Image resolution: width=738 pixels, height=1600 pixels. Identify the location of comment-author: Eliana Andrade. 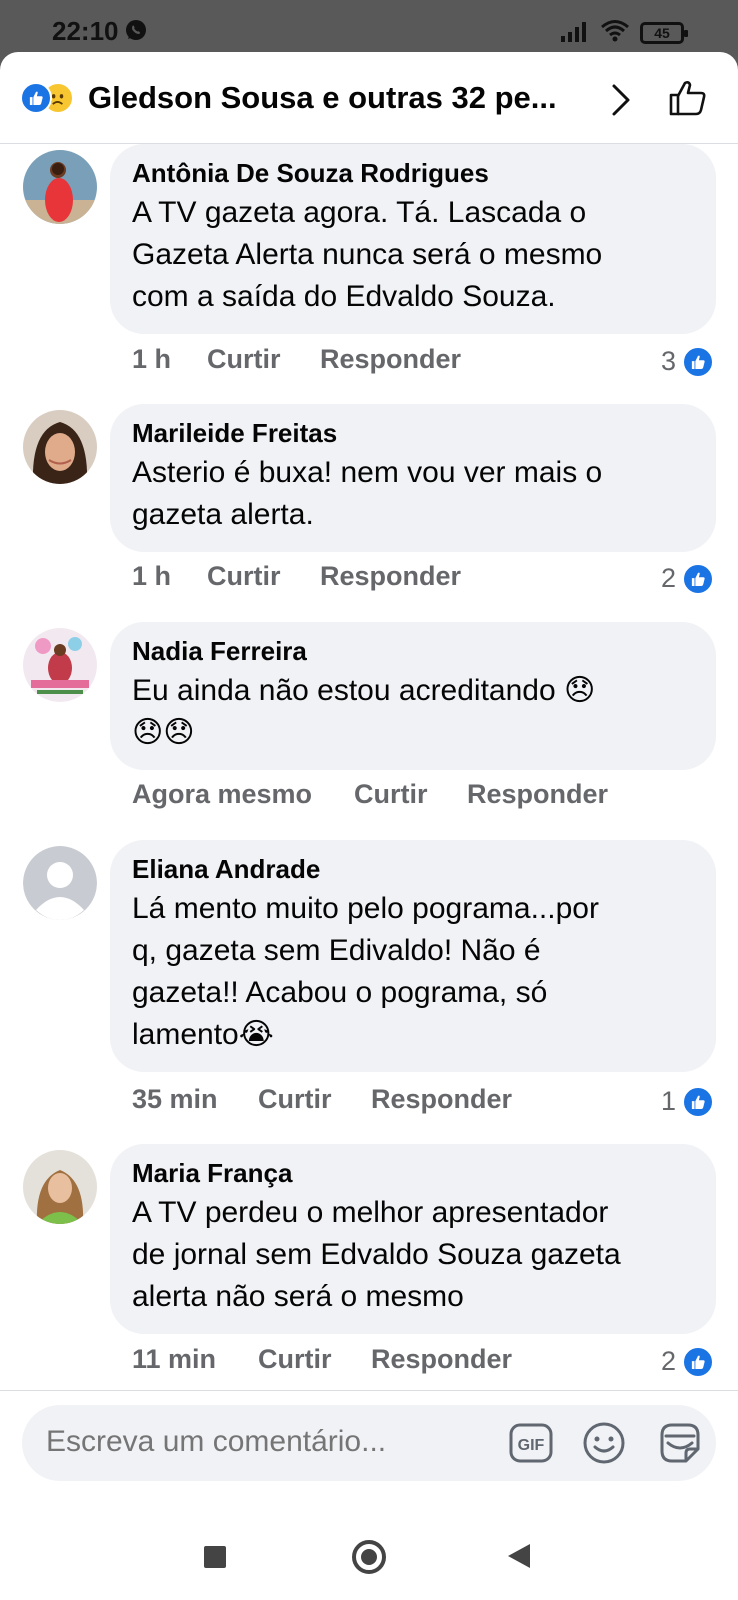
(413, 869).